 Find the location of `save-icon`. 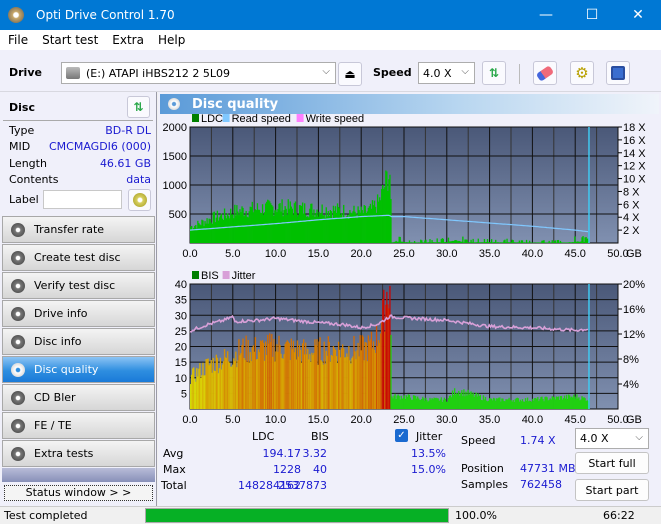

save-icon is located at coordinates (618, 73).